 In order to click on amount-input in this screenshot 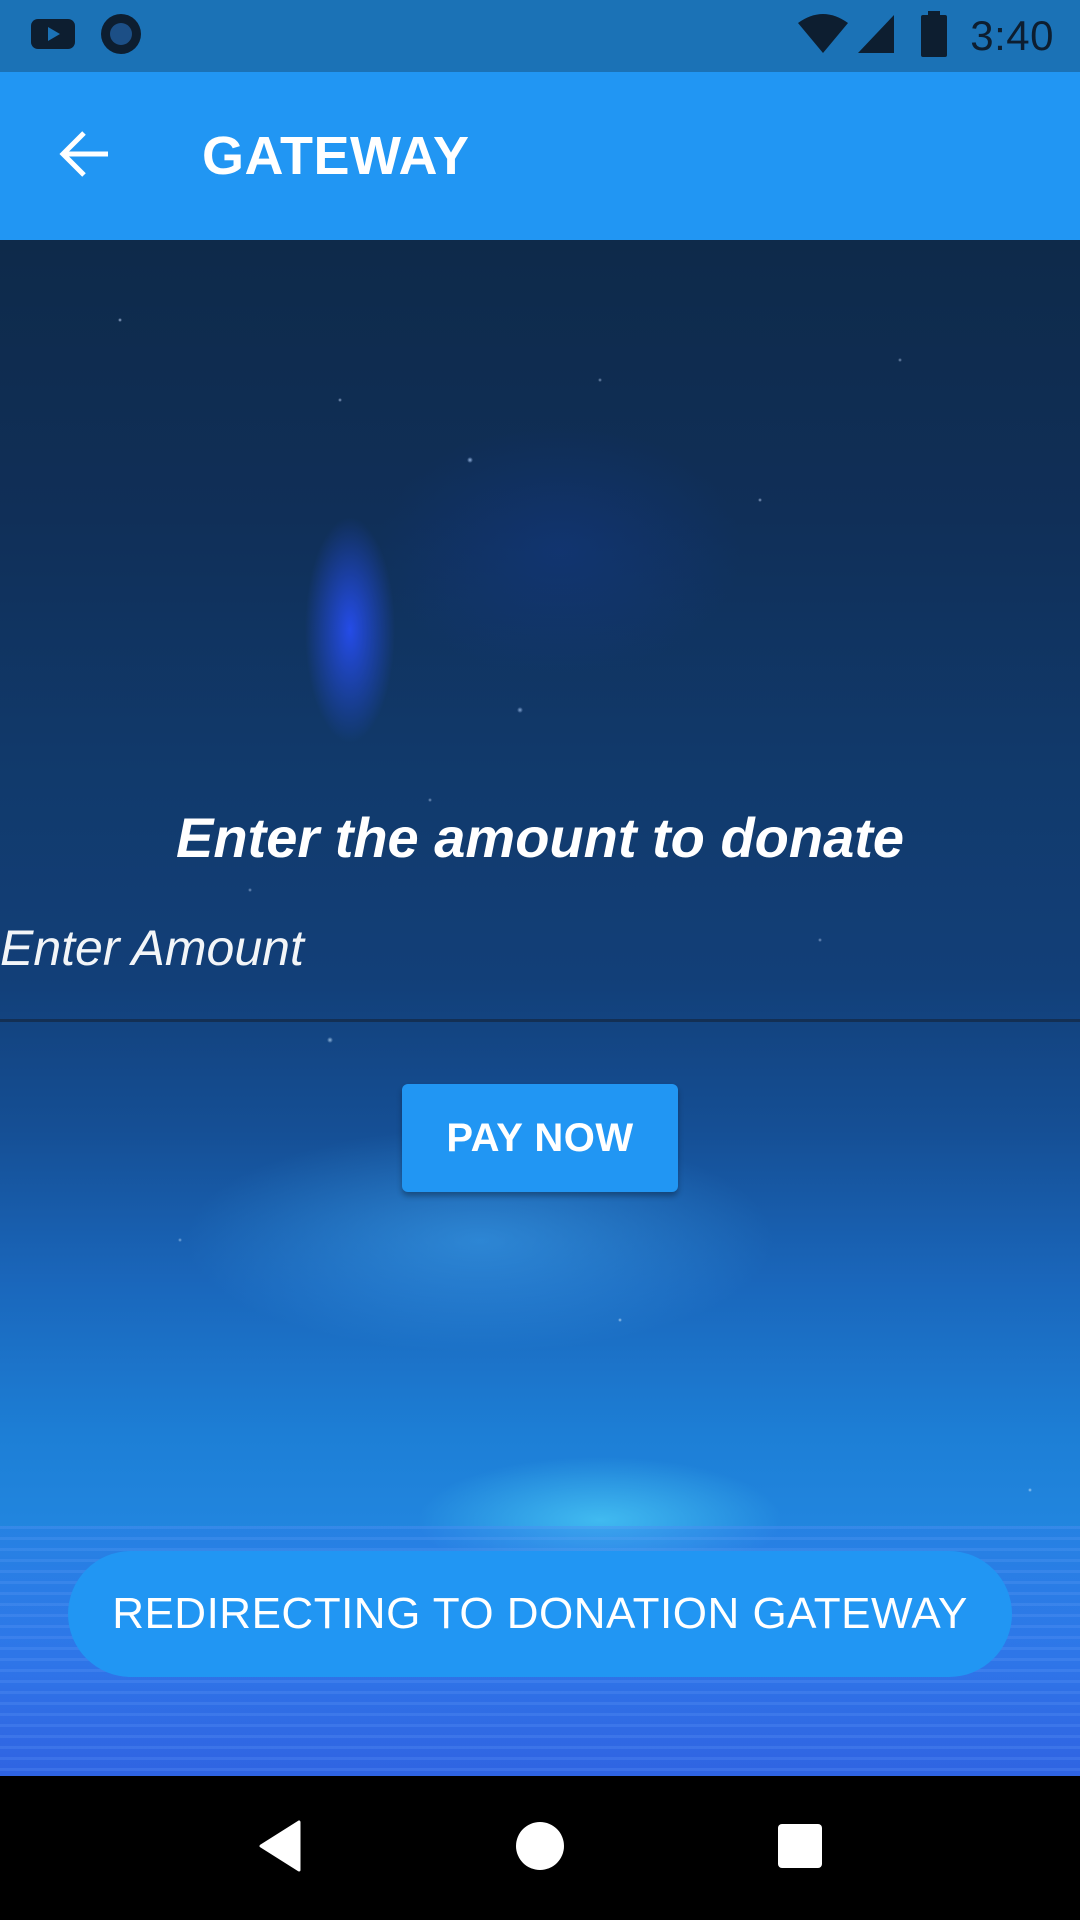, I will do `click(540, 961)`.